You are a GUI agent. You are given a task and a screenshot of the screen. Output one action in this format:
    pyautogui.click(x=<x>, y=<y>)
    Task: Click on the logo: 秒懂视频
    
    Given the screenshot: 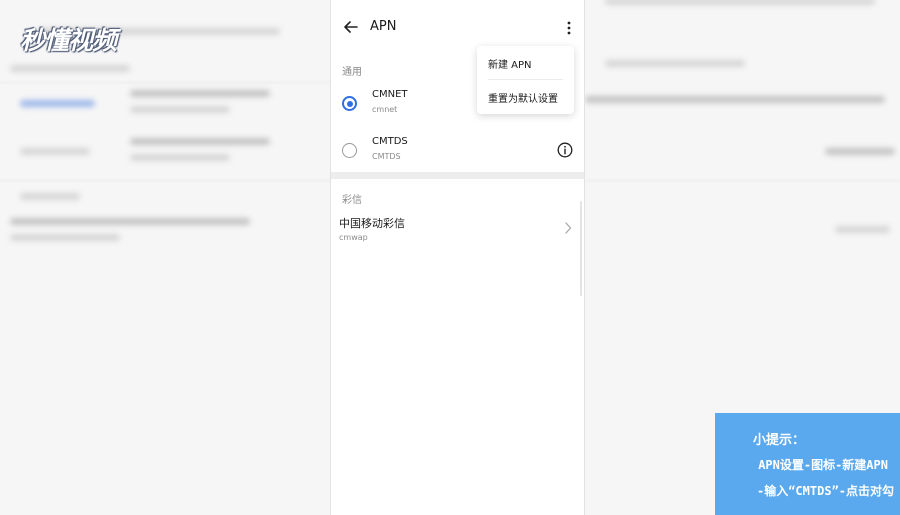 What is the action you would take?
    pyautogui.click(x=68, y=40)
    